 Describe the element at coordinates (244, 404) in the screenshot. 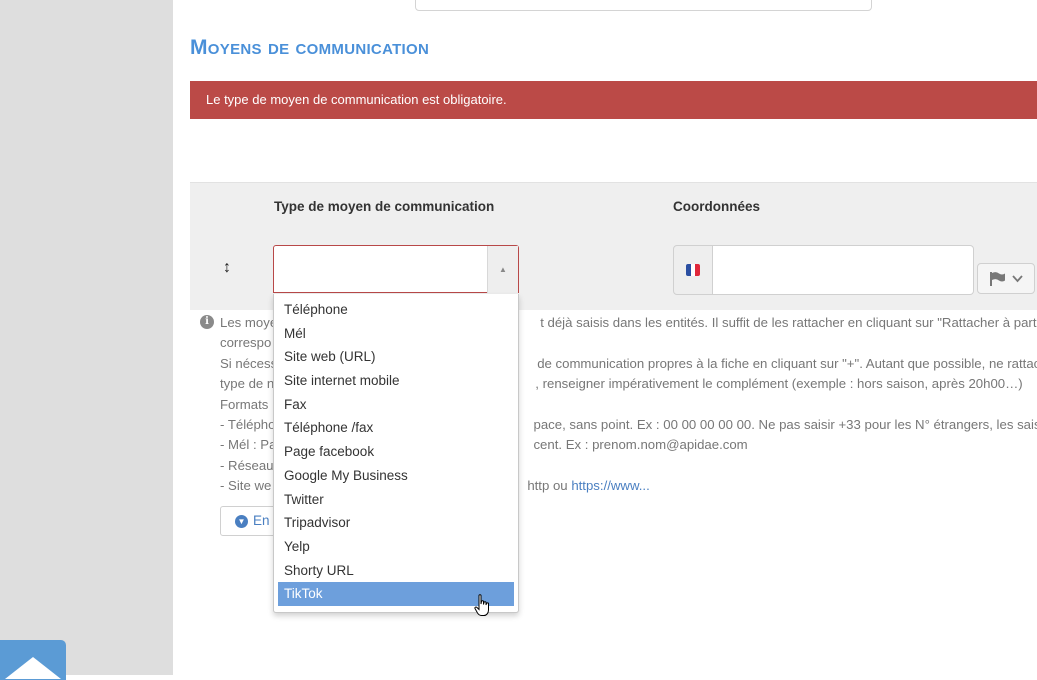

I see `help-line: Formats` at that location.